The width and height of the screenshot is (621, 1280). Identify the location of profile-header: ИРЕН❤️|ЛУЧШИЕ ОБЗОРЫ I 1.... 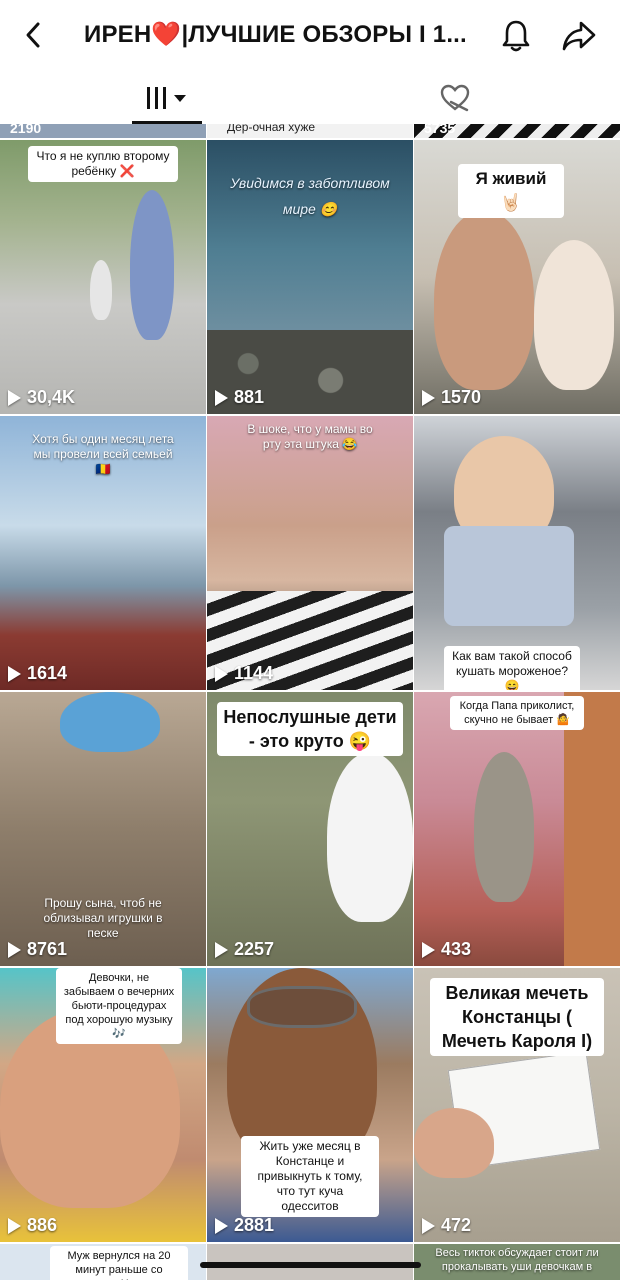
(310, 36).